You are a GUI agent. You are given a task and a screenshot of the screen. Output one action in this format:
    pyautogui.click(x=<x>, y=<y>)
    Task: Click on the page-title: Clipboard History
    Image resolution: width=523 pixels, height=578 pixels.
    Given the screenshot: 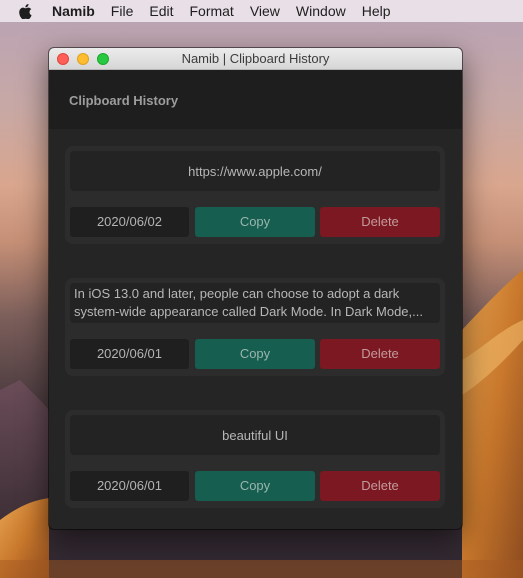 What is the action you would take?
    pyautogui.click(x=124, y=100)
    